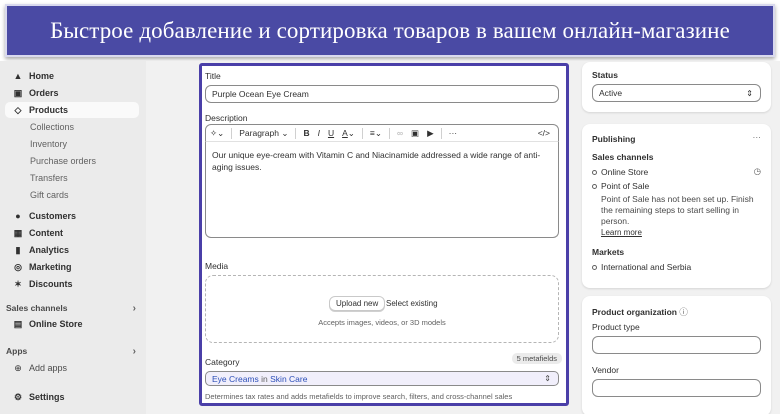  I want to click on rich-text-toolbar: ✧⌄ Paragraph ⌄ B I U A ⌄ ≡⌄ ∞ ▣ ▶ ··· </>, so click(382, 133).